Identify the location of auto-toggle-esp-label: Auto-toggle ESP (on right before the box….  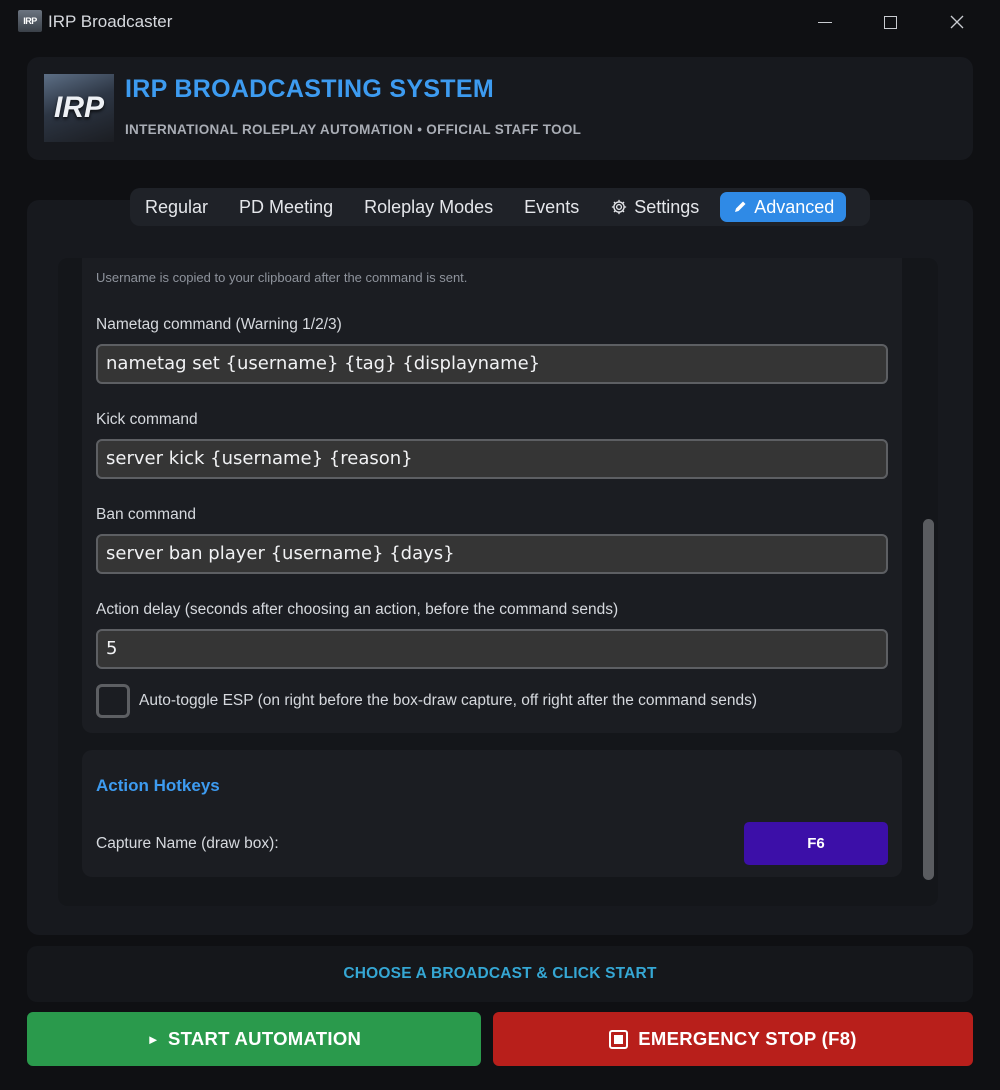
(448, 700).